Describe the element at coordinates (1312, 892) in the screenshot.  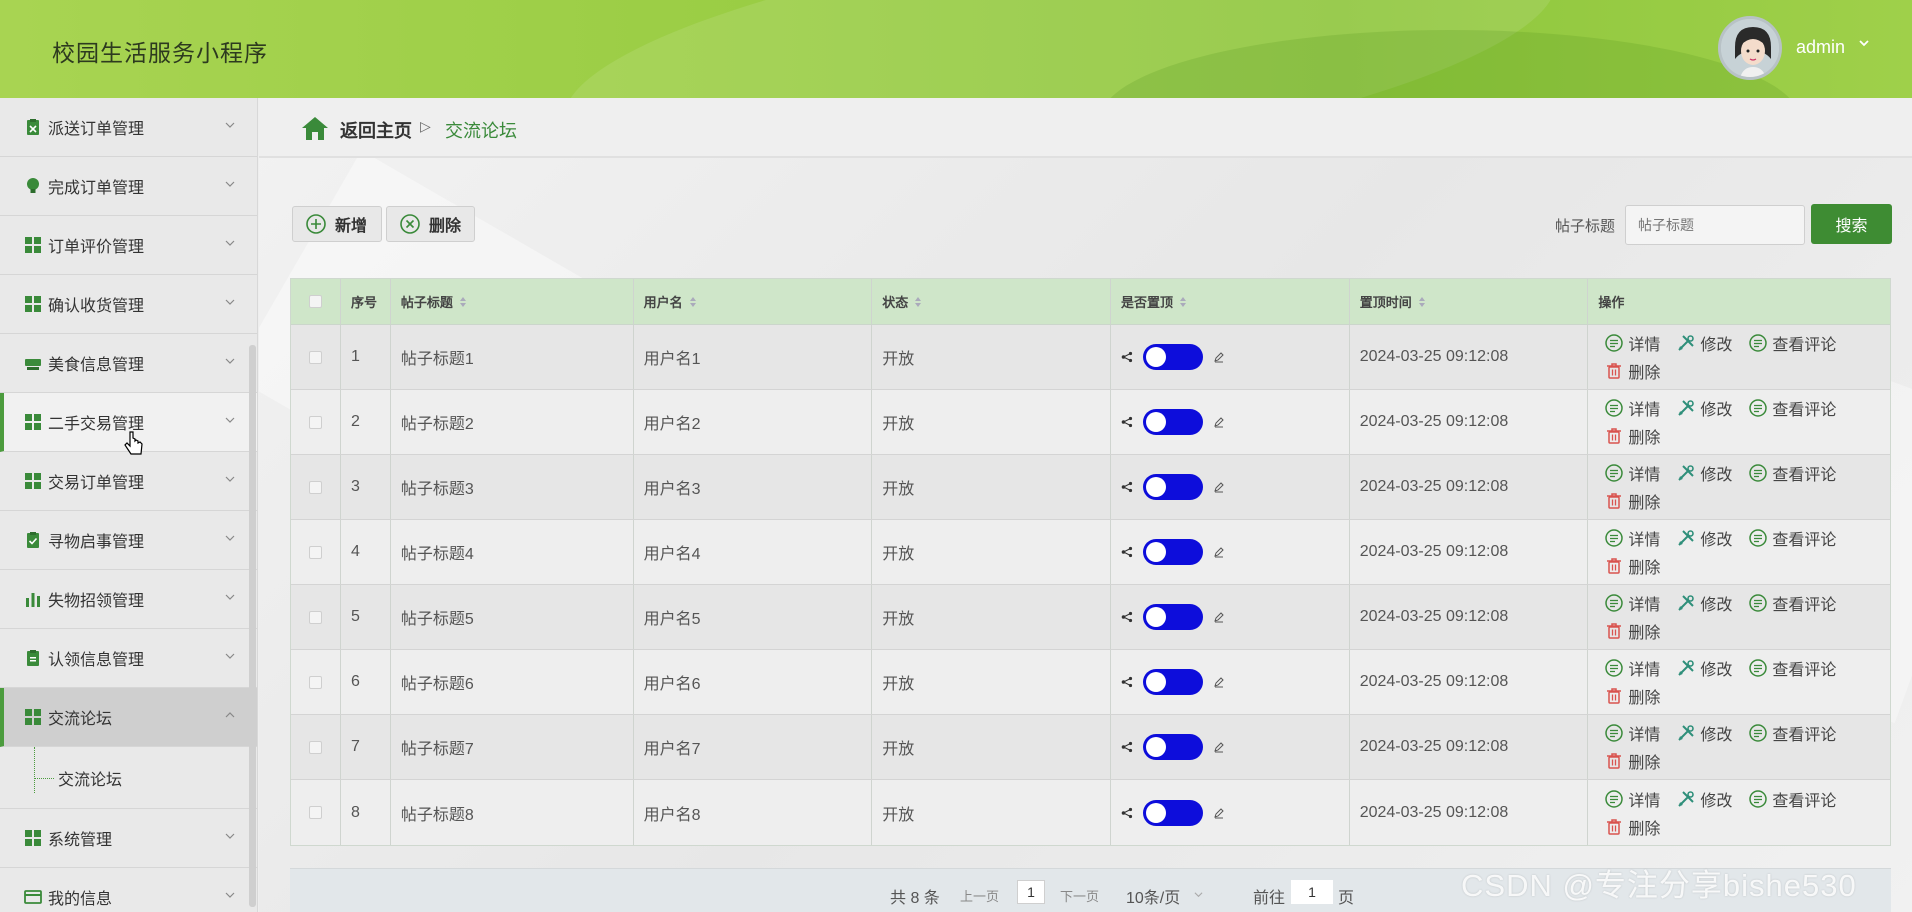
I see `pagination-goto-input: 1` at that location.